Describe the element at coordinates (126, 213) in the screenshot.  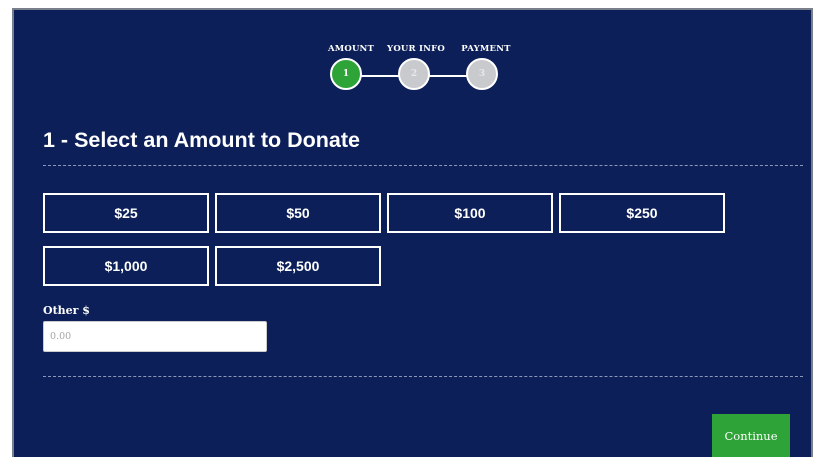
I see `amount-button-25: $25` at that location.